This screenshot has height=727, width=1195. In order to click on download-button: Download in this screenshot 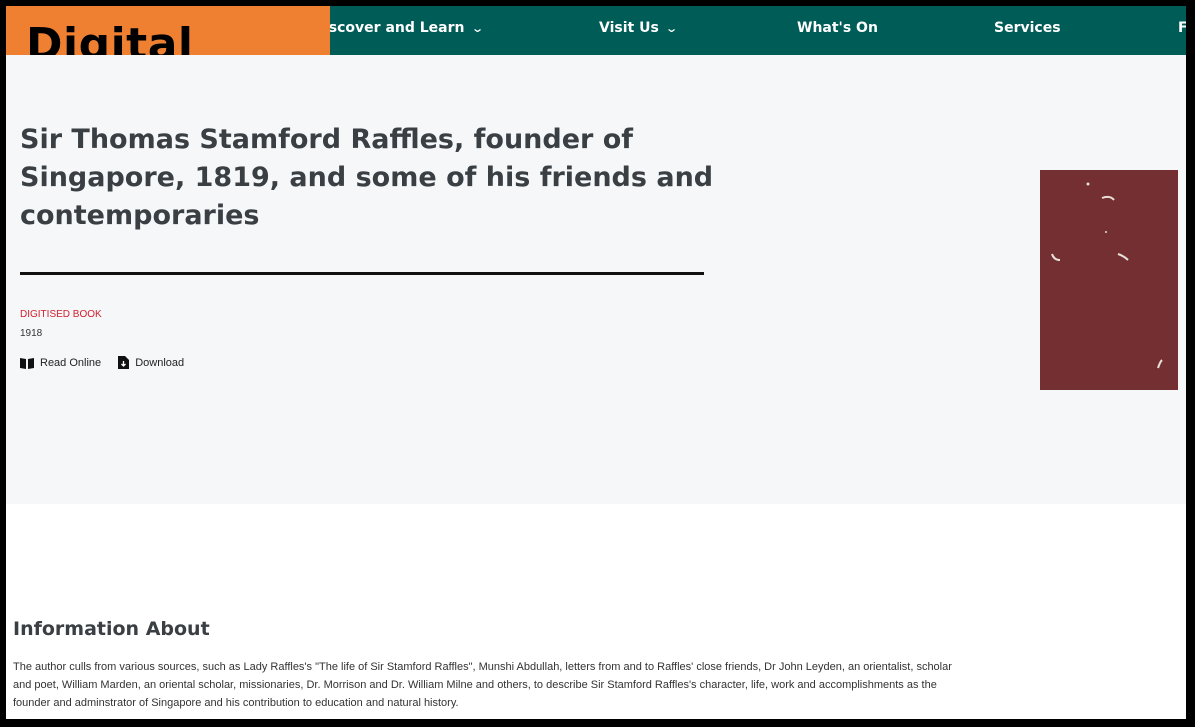, I will do `click(151, 362)`.